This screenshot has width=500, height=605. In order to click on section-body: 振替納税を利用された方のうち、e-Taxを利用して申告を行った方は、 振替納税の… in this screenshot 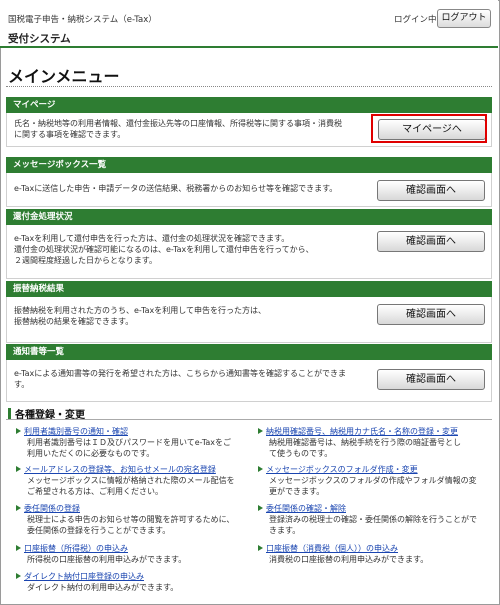, I will do `click(249, 320)`.